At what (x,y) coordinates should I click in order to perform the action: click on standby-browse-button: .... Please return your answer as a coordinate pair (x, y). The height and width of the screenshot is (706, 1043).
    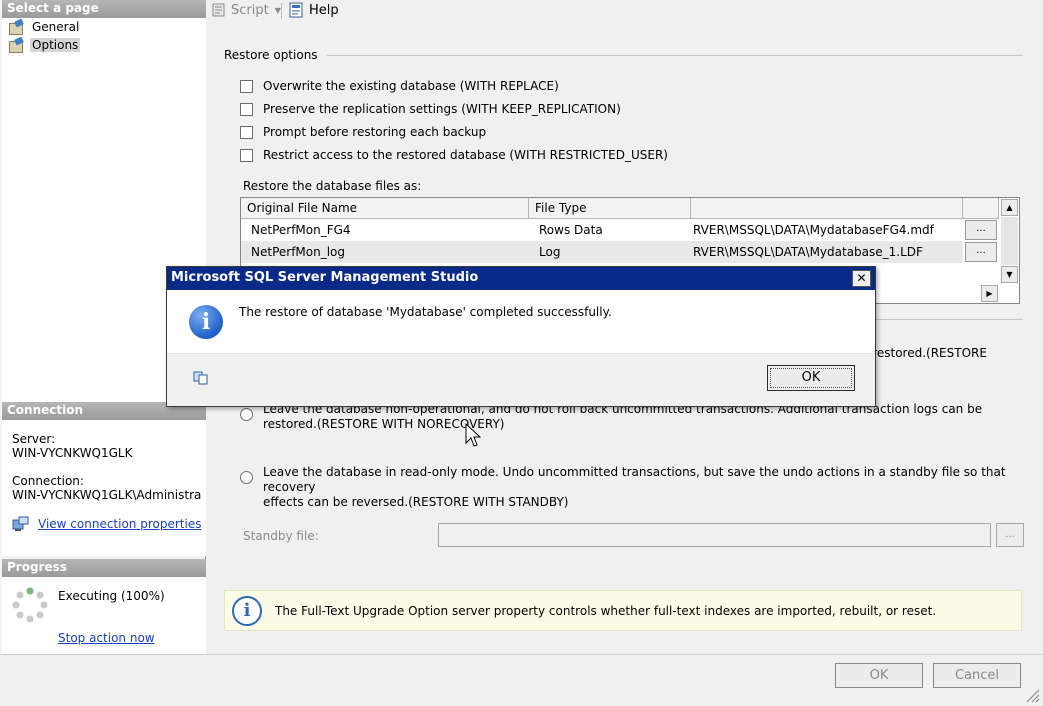
    Looking at the image, I should click on (1010, 535).